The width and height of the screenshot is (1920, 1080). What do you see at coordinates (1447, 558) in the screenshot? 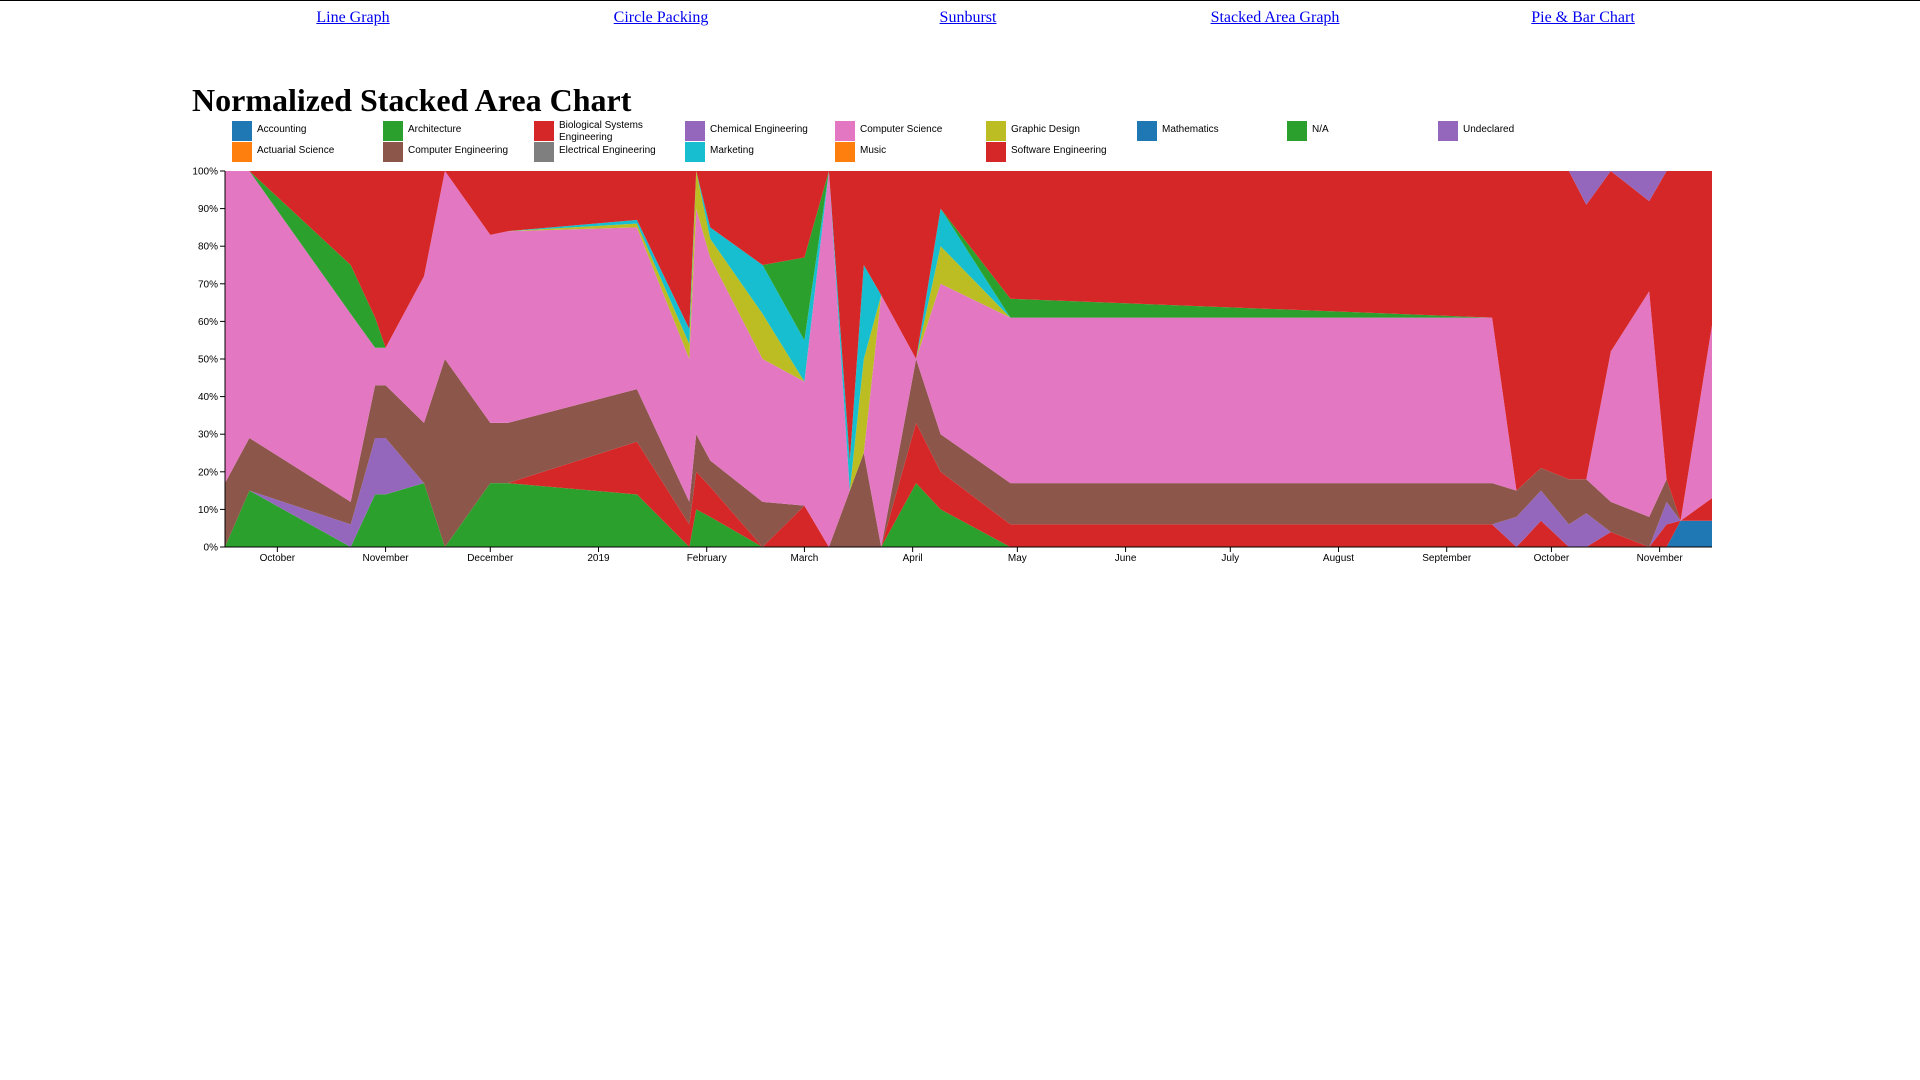
I see `x-tick-label: September` at bounding box center [1447, 558].